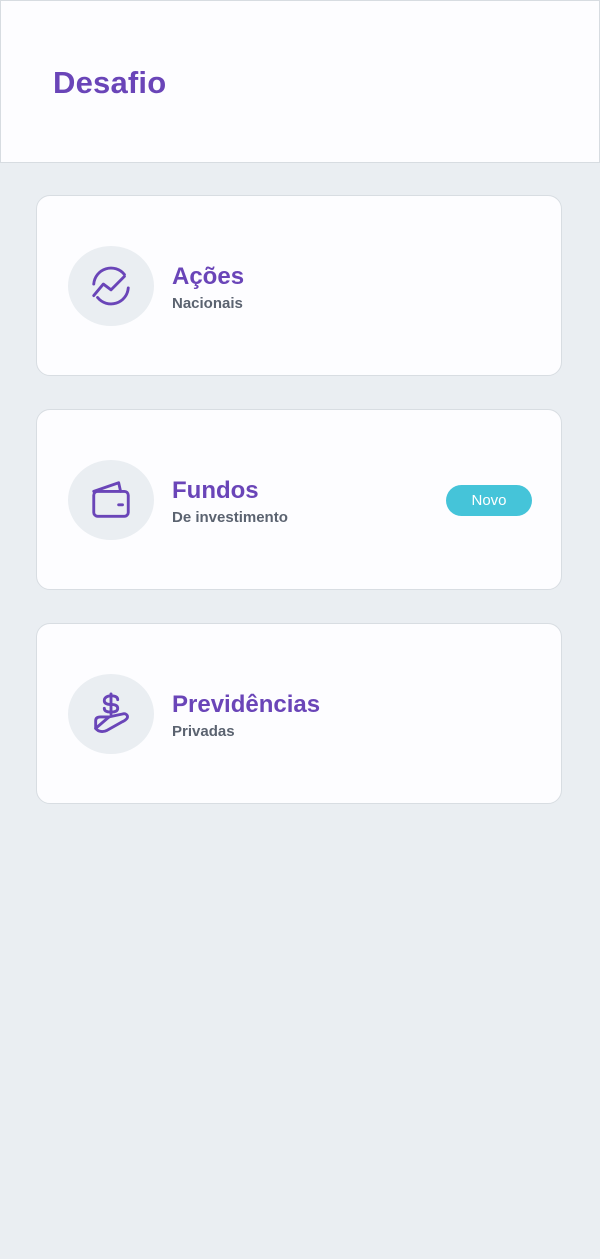 The image size is (600, 1259). I want to click on page-title: Desafio, so click(110, 82).